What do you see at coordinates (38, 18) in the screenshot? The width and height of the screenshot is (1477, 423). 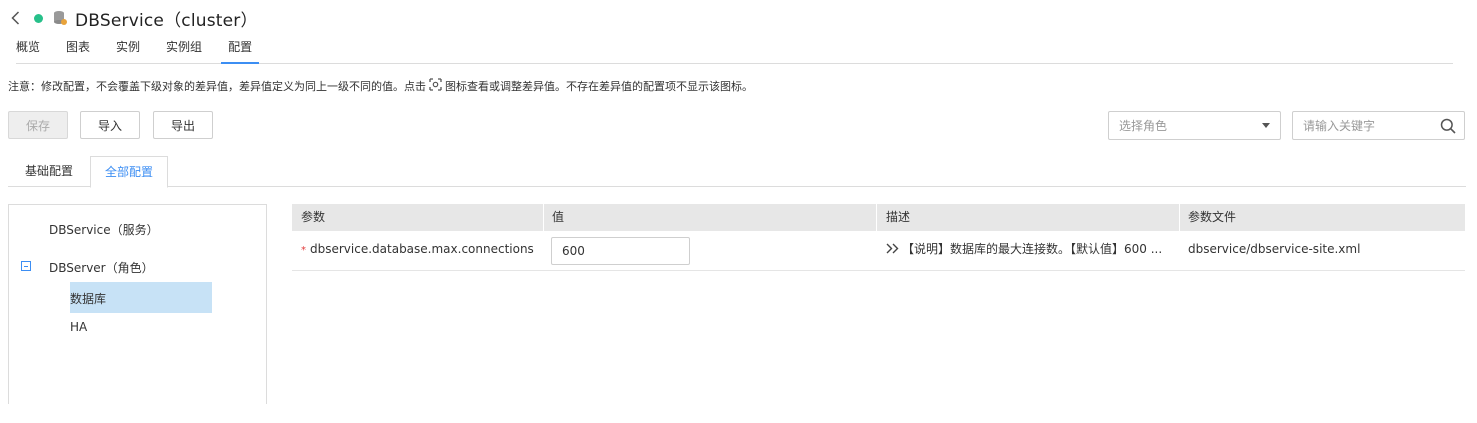 I see `status-dot` at bounding box center [38, 18].